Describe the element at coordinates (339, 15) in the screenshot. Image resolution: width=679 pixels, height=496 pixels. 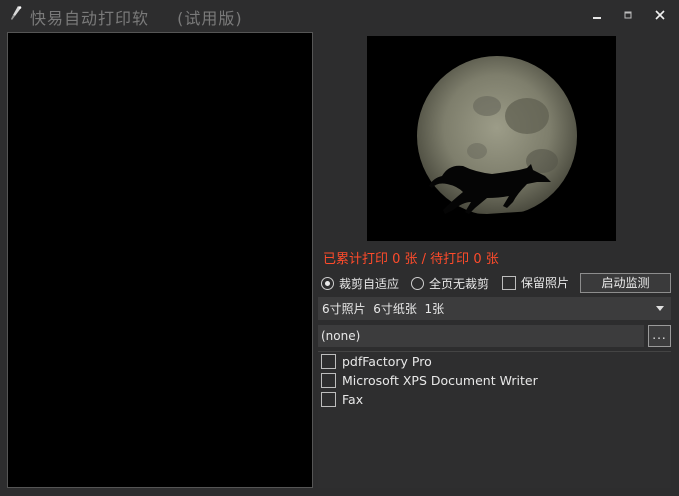
I see `title-bar: 快易自动打印软 (试用版)` at that location.